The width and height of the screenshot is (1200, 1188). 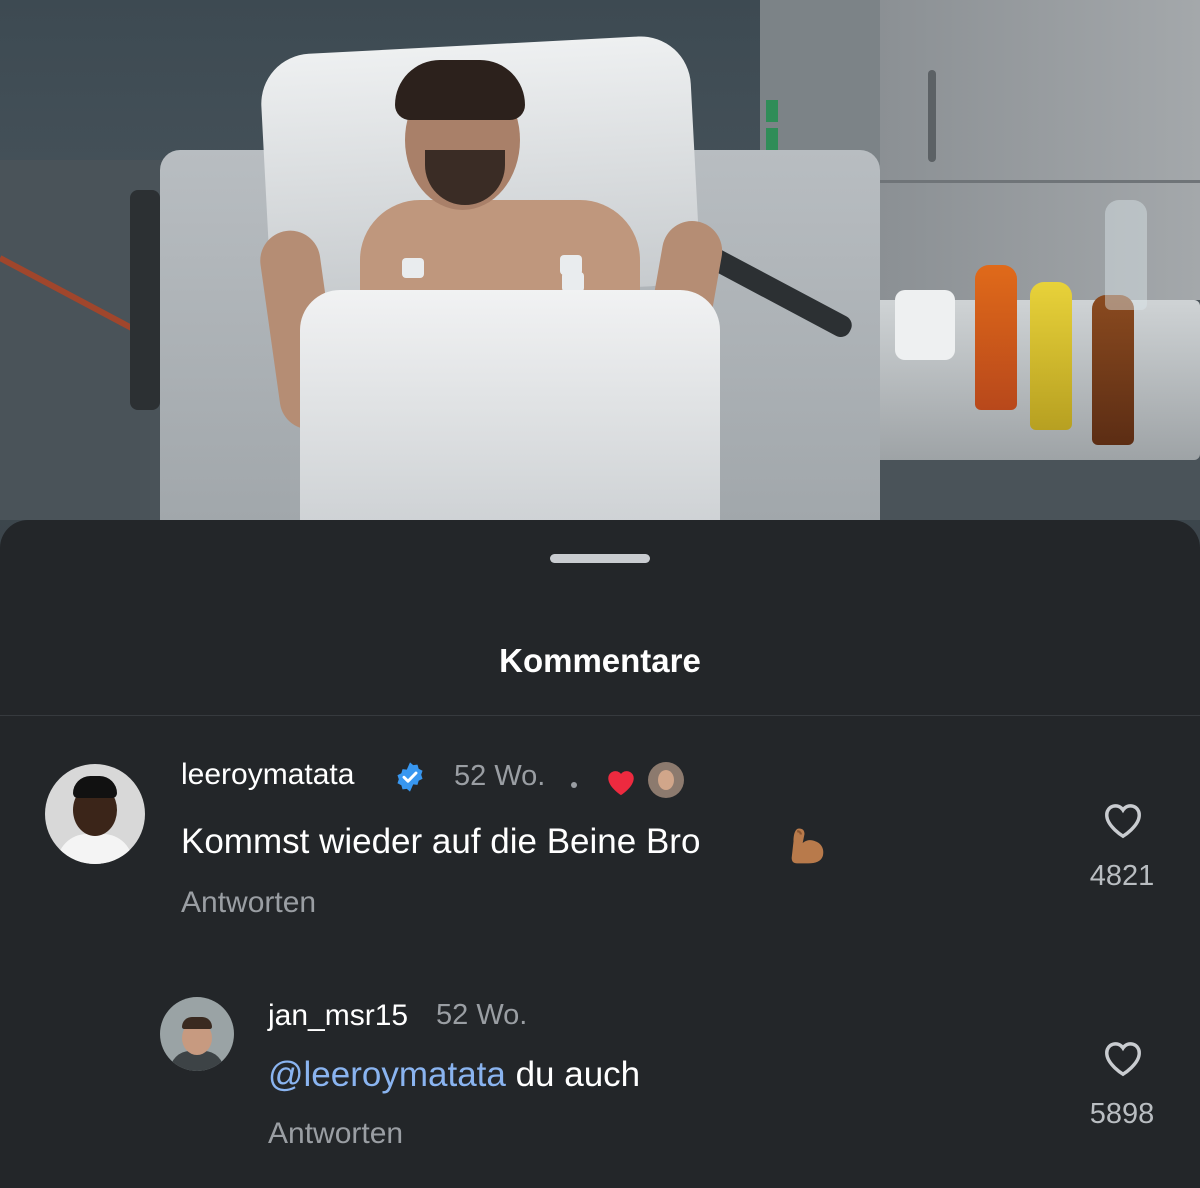 I want to click on divider, so click(x=600, y=715).